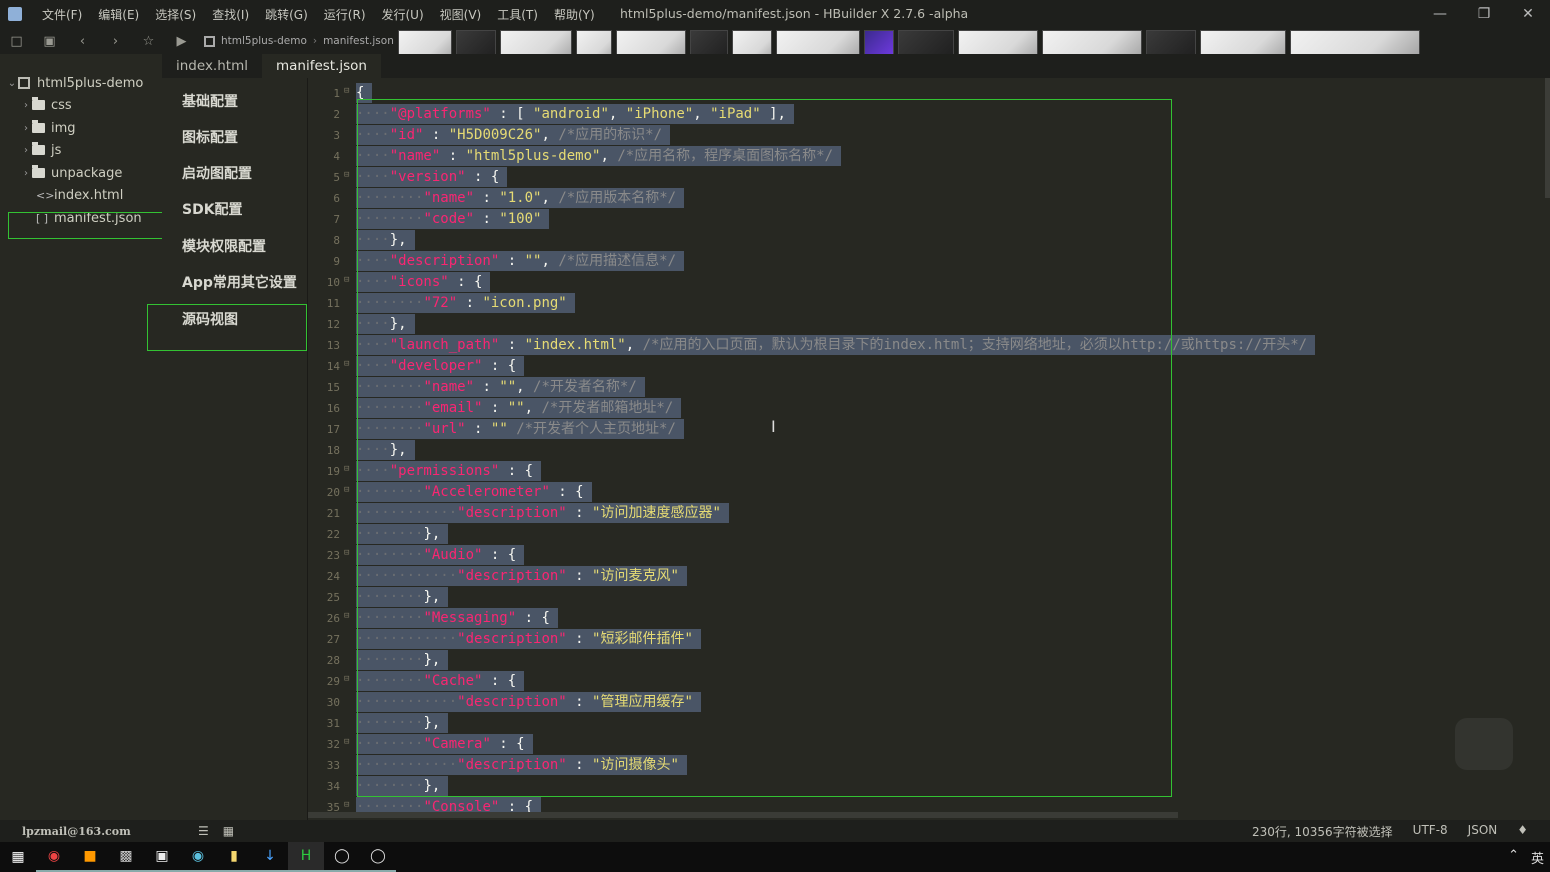 The width and height of the screenshot is (1550, 872). I want to click on download-icon: ↓, so click(270, 857).